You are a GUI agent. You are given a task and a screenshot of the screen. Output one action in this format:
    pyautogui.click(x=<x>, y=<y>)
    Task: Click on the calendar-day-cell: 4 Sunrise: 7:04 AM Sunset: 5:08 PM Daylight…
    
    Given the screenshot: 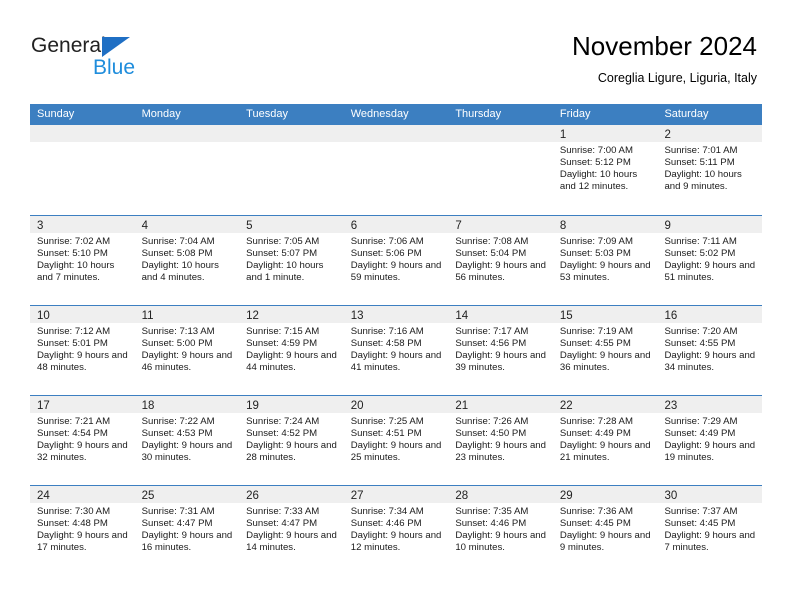 What is the action you would take?
    pyautogui.click(x=187, y=260)
    